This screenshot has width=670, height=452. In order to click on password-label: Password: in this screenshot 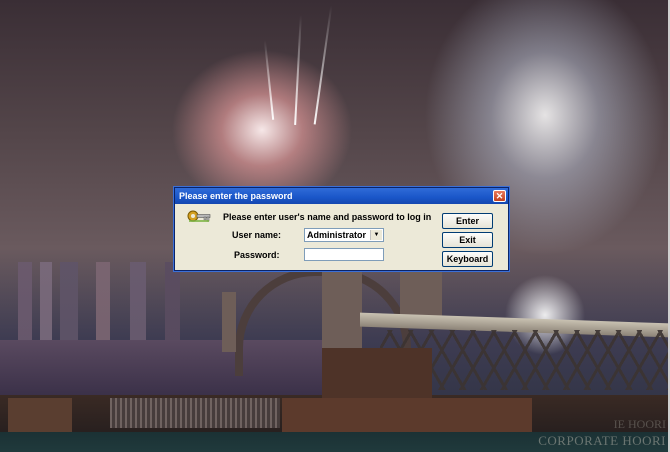, I will do `click(257, 255)`.